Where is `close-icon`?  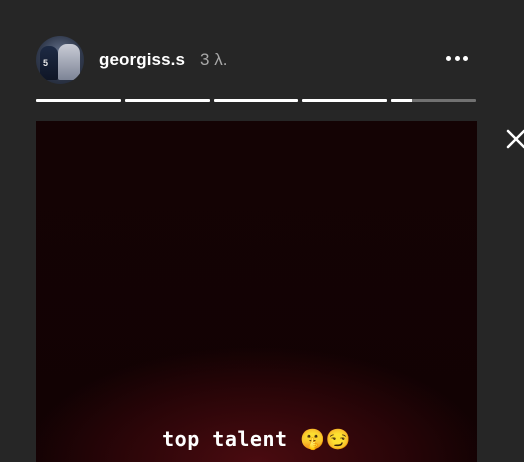
close-icon is located at coordinates (515, 139).